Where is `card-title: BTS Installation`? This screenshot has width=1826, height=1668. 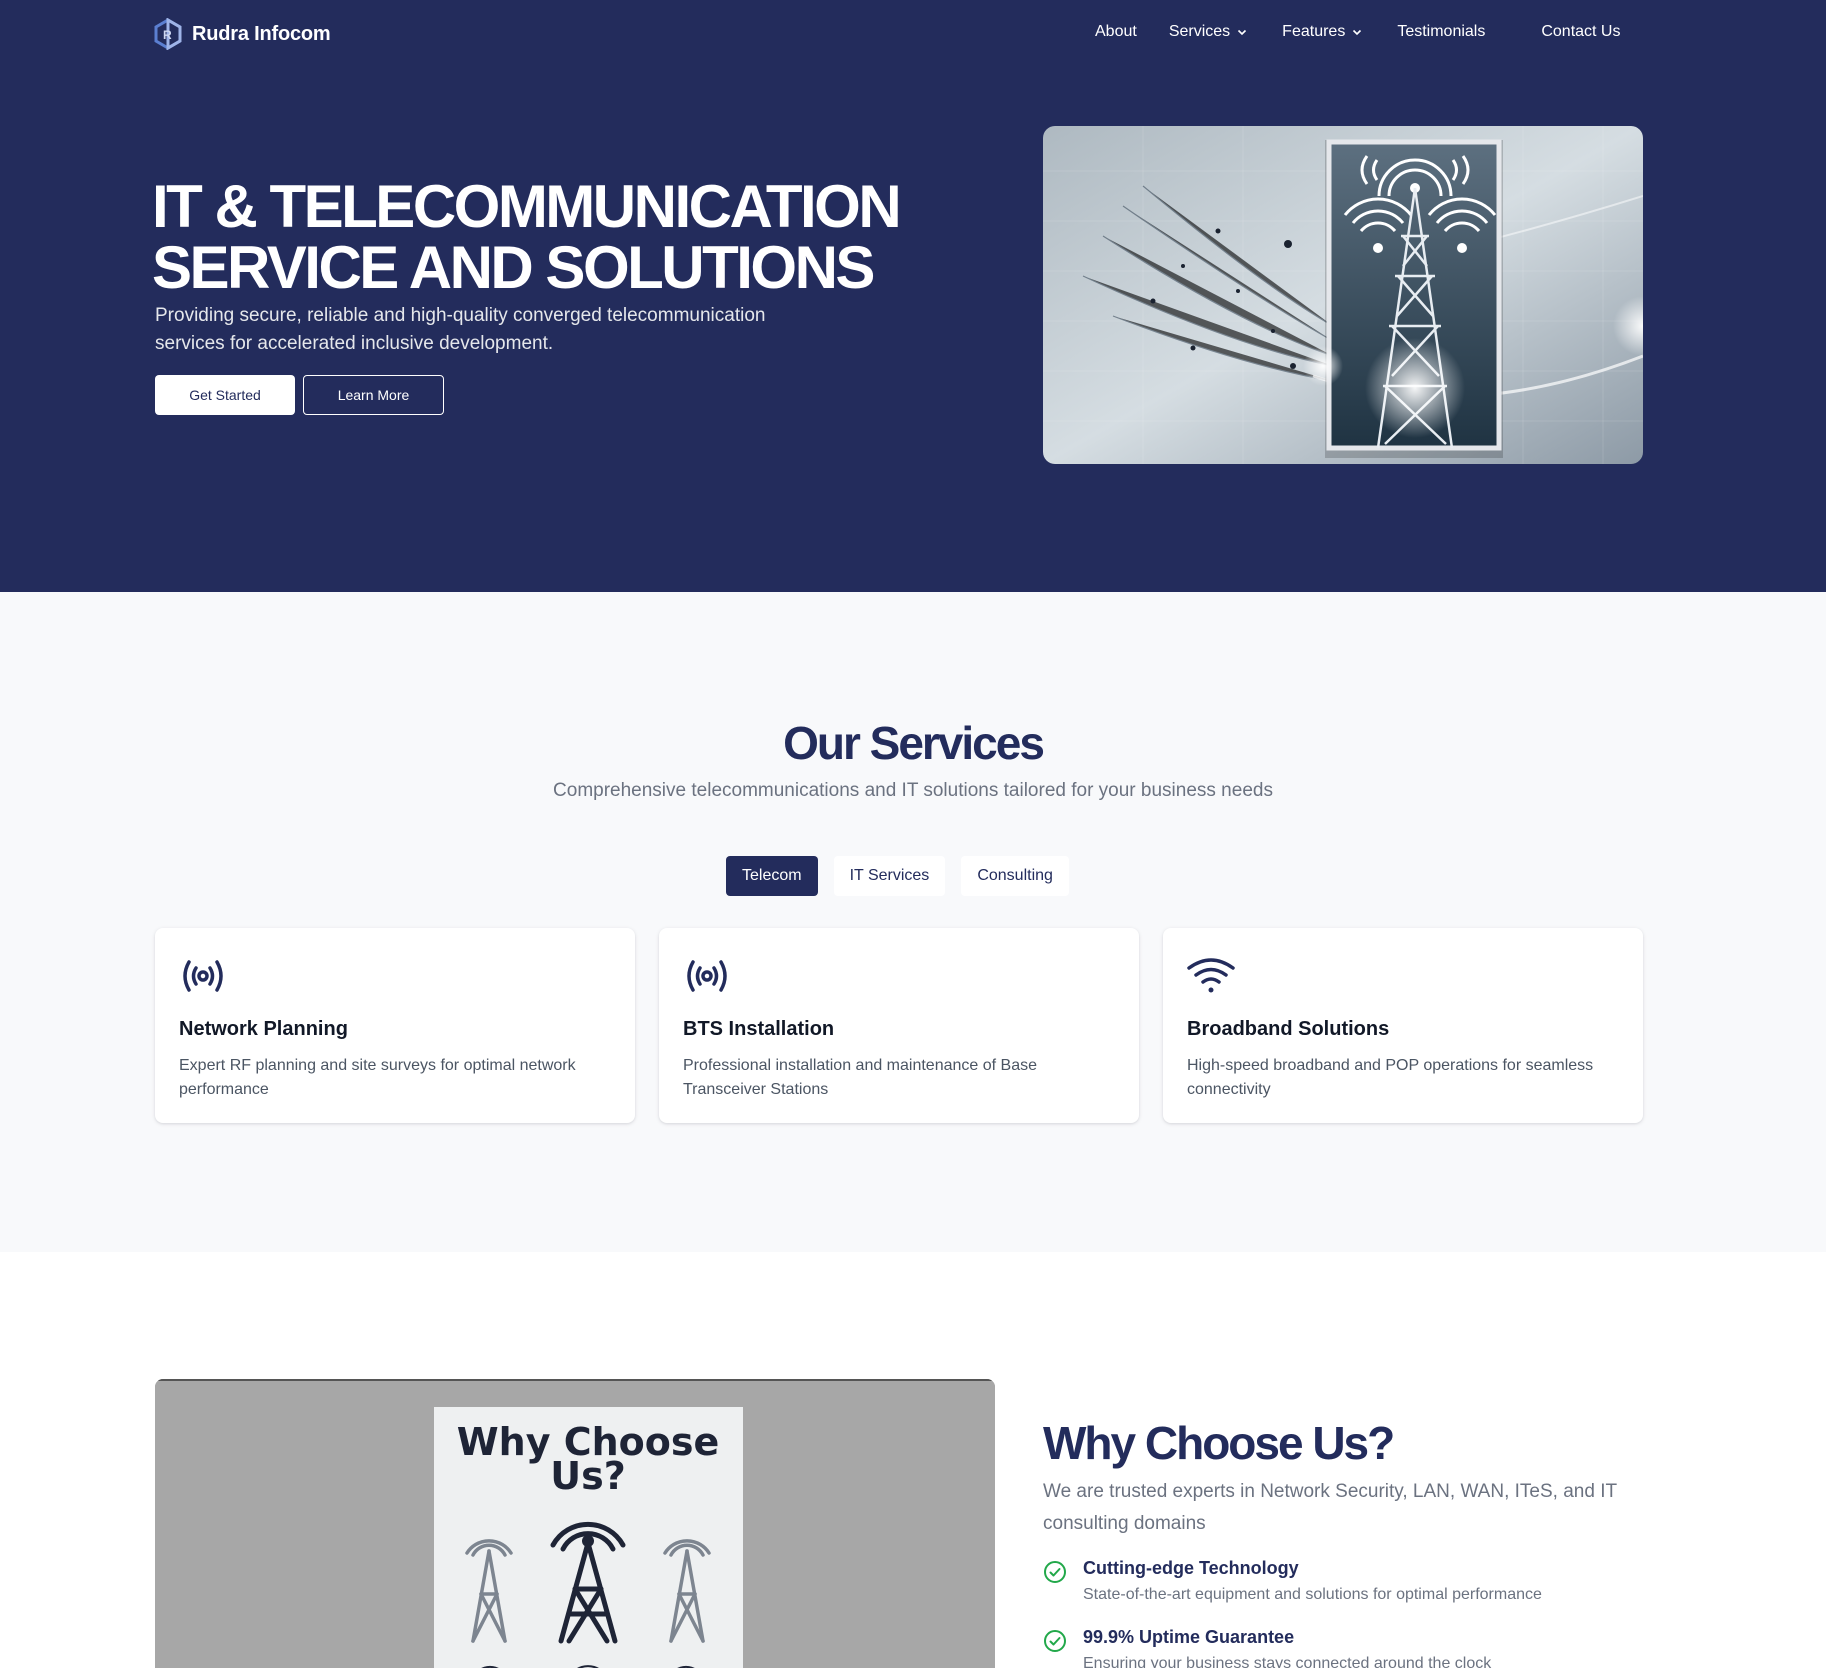 card-title: BTS Installation is located at coordinates (759, 1029).